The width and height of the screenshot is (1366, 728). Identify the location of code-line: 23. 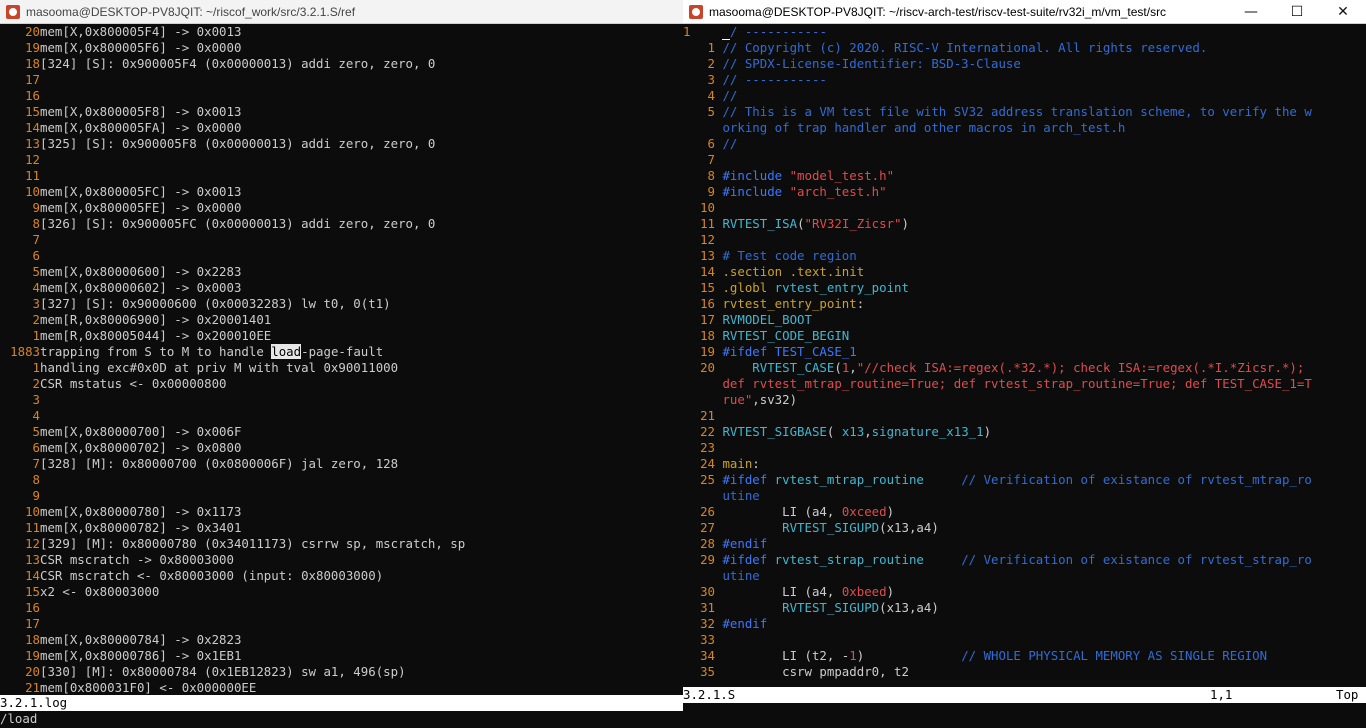
(1024, 448).